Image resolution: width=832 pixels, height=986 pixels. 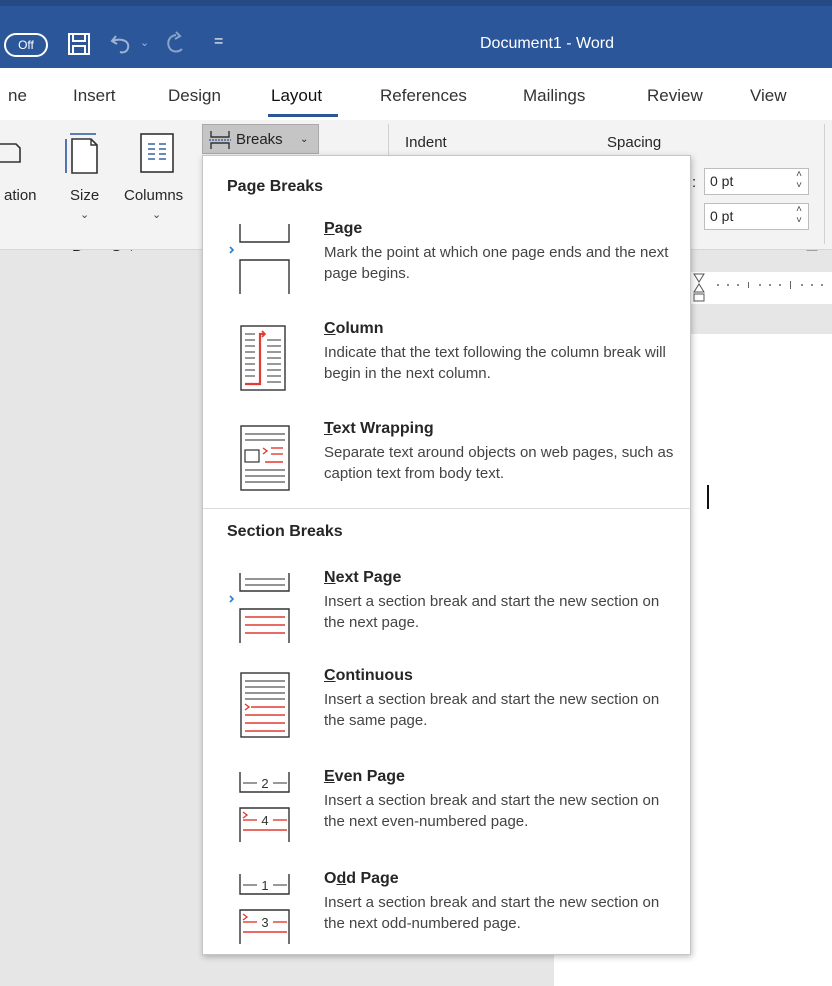 I want to click on menu-item-title: Column, so click(x=354, y=329).